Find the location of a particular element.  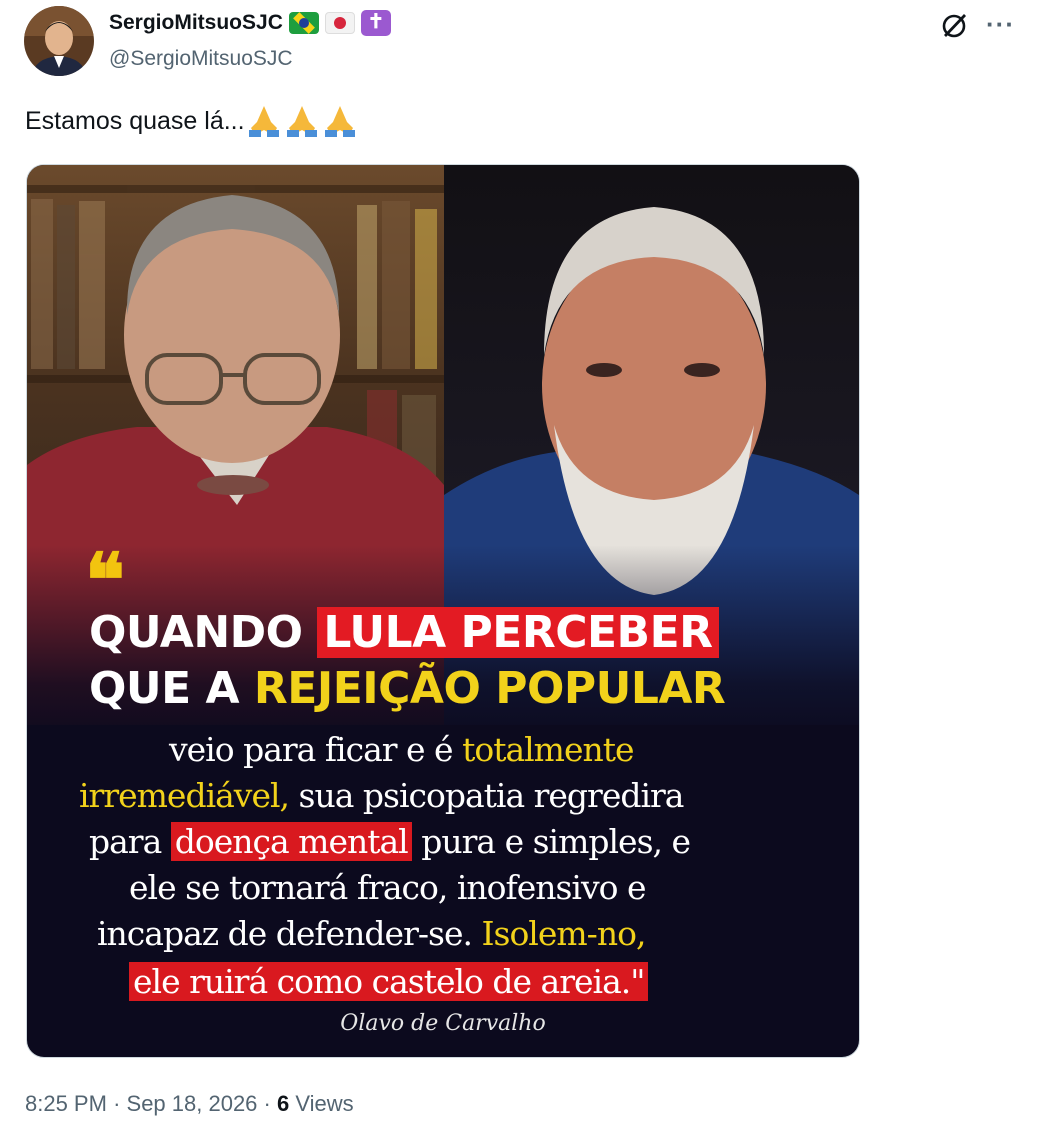

quote-text-yellow: irremediável, is located at coordinates (184, 795).